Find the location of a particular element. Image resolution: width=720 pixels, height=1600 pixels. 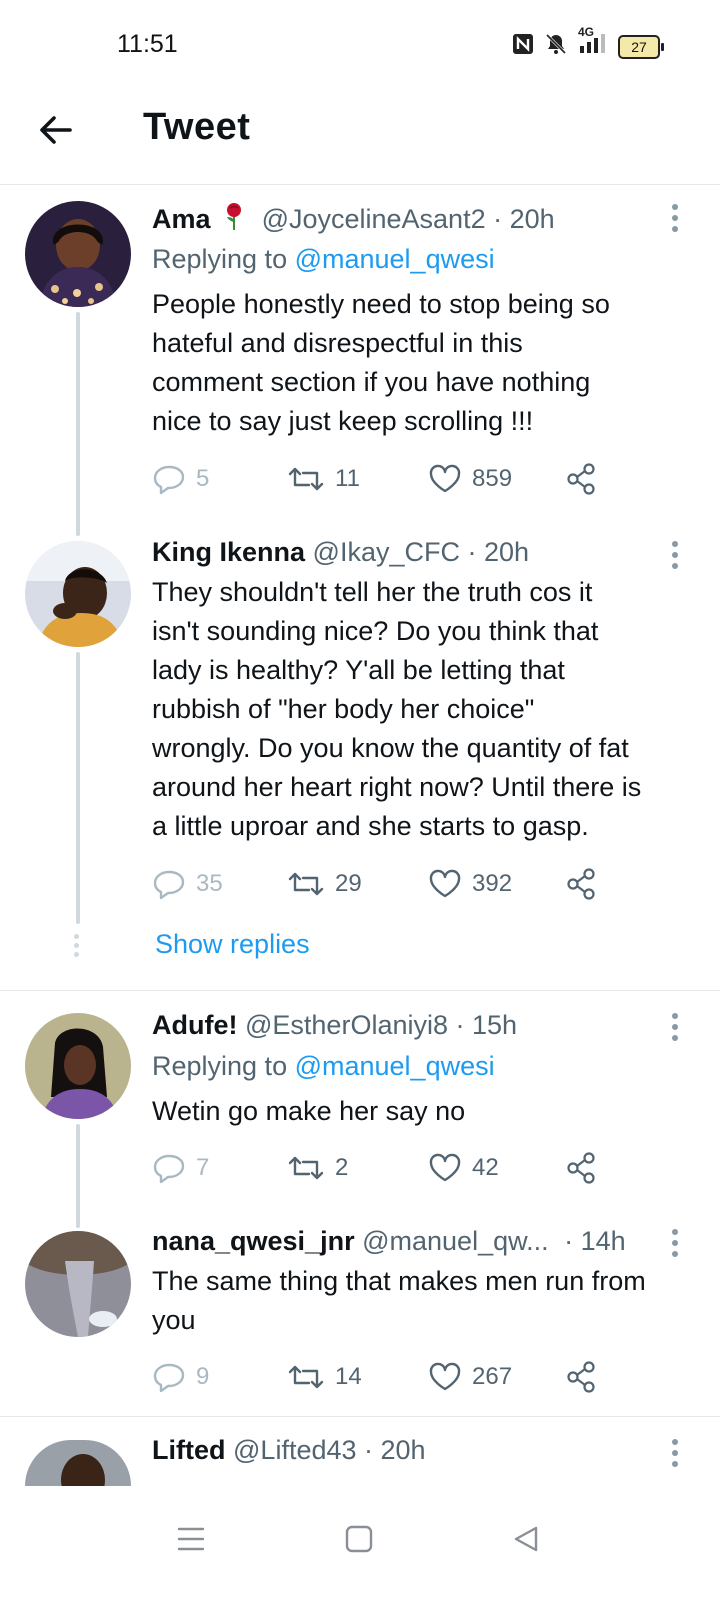

network-type: 4G is located at coordinates (586, 32).